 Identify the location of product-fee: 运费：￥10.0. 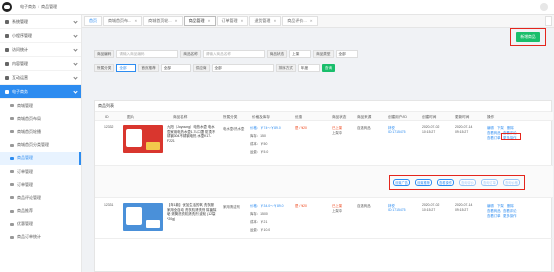
(260, 230).